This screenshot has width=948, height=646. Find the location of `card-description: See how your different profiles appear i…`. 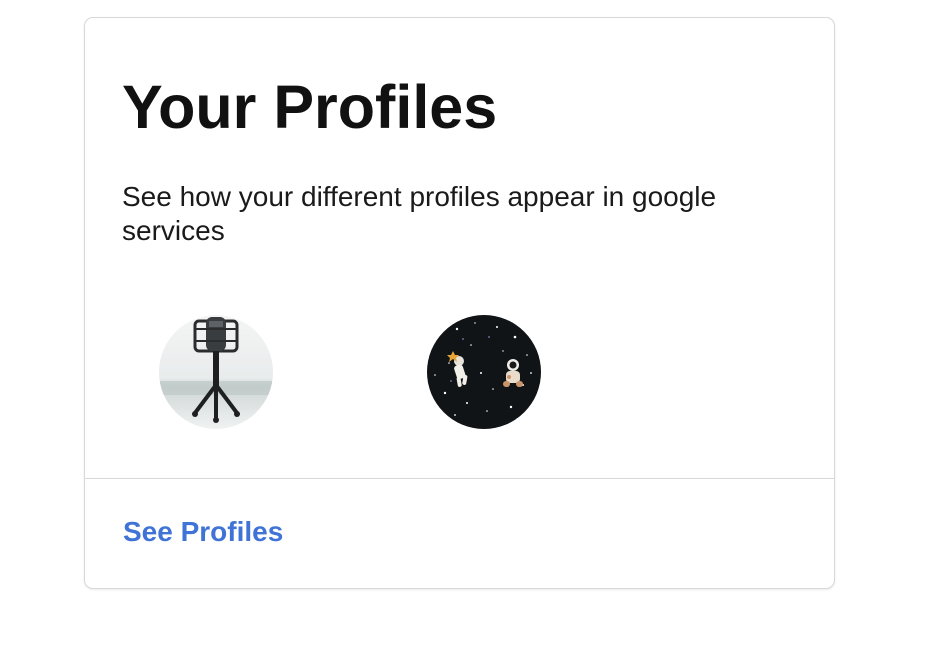

card-description: See how your different profiles appear i… is located at coordinates (419, 213).